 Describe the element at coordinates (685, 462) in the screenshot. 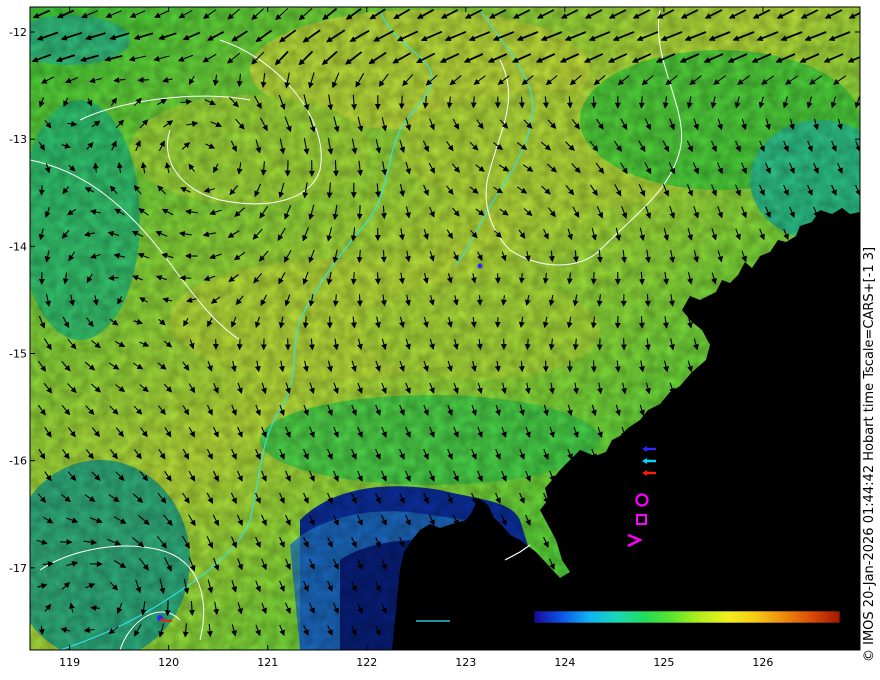

I see `anmn-label-2: 80 150m` at that location.